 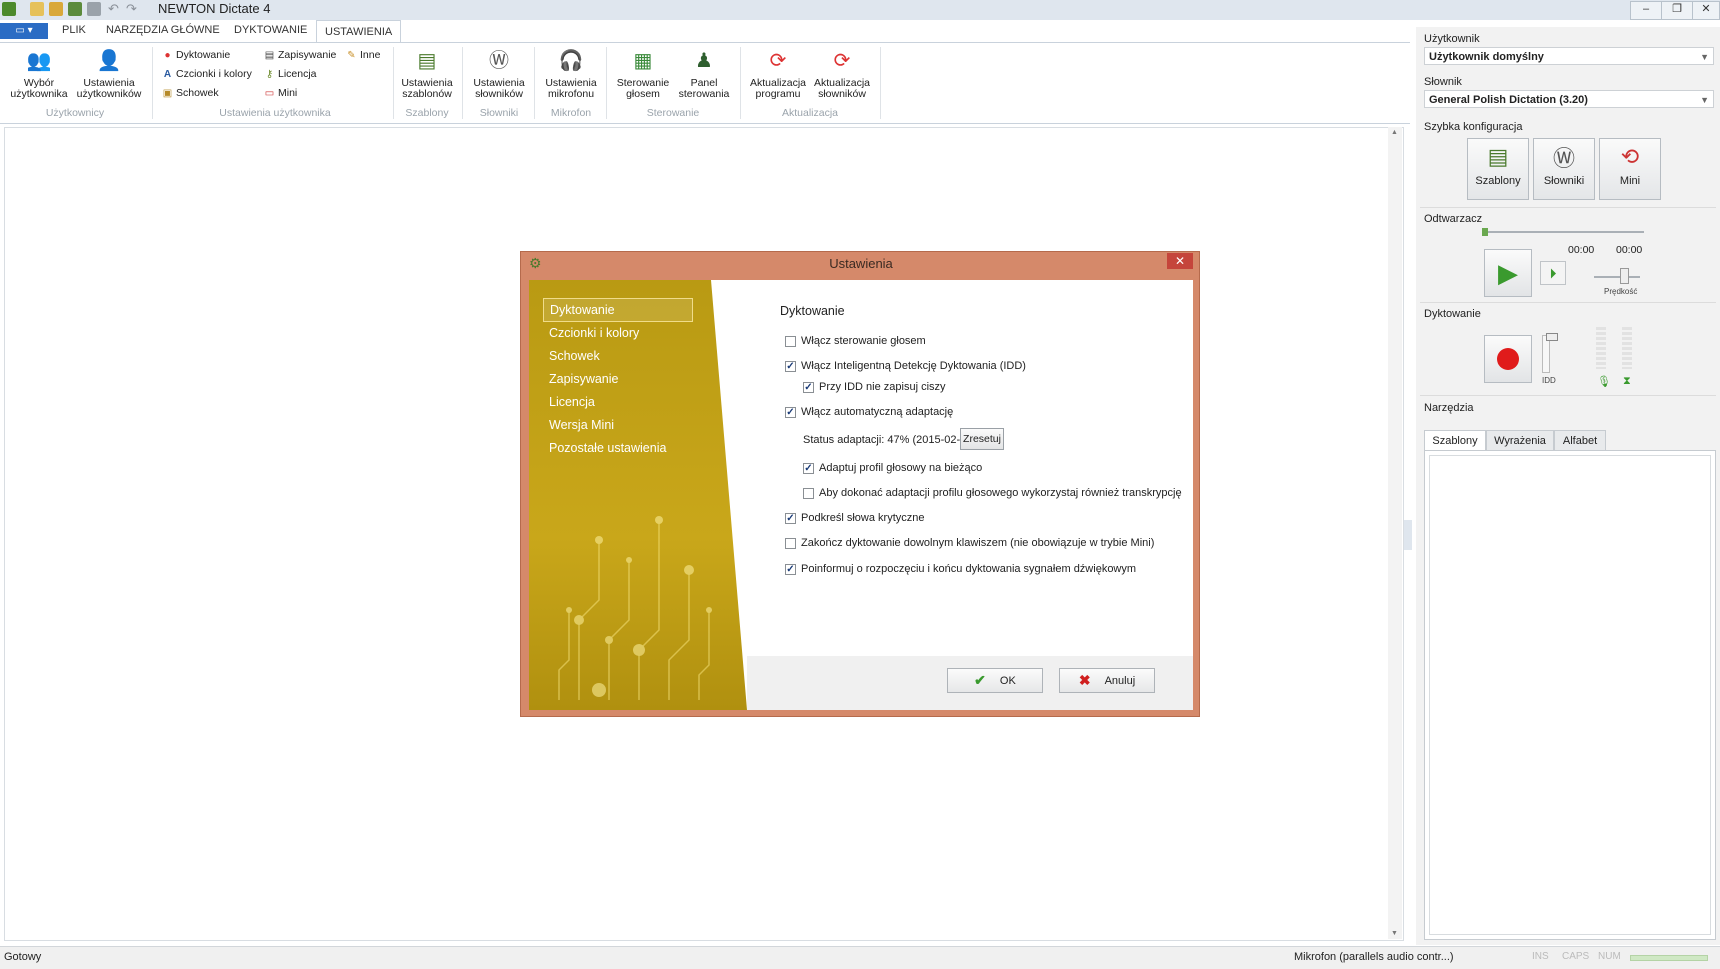 I want to click on tab-narzedzia-glowne: NARZĘDZIA GŁÓWNE, so click(x=163, y=30).